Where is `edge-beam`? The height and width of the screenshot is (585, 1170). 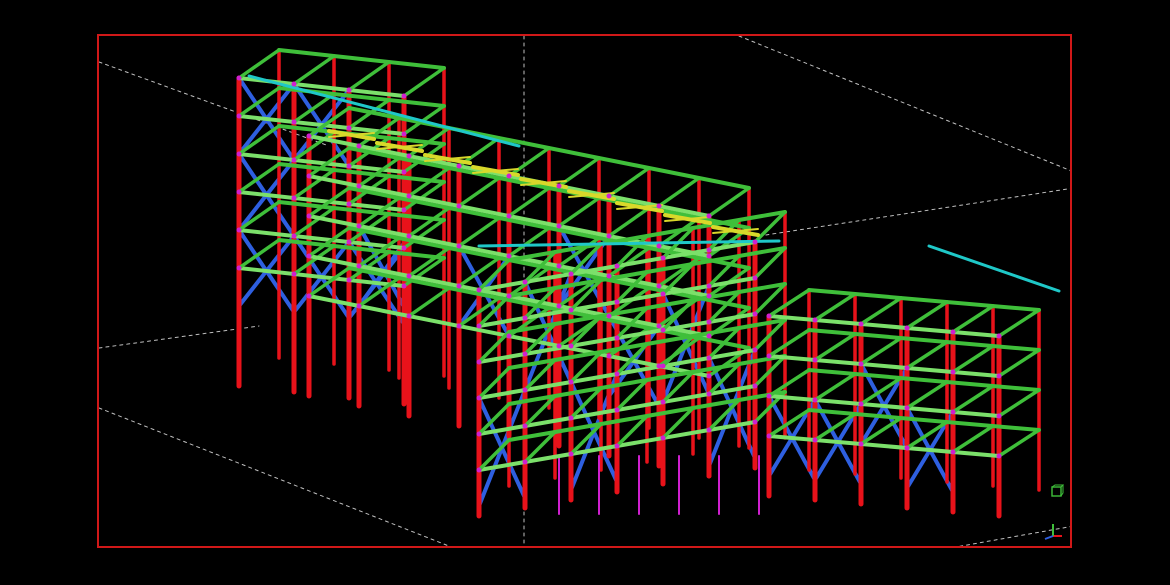
edge-beam is located at coordinates (994, 268).